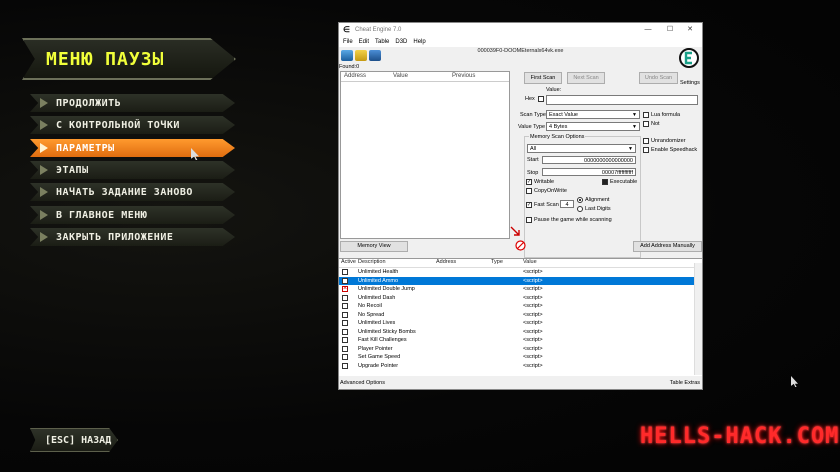 The height and width of the screenshot is (472, 840). What do you see at coordinates (362, 383) in the screenshot?
I see `advanced-options-link: Advanced Options` at bounding box center [362, 383].